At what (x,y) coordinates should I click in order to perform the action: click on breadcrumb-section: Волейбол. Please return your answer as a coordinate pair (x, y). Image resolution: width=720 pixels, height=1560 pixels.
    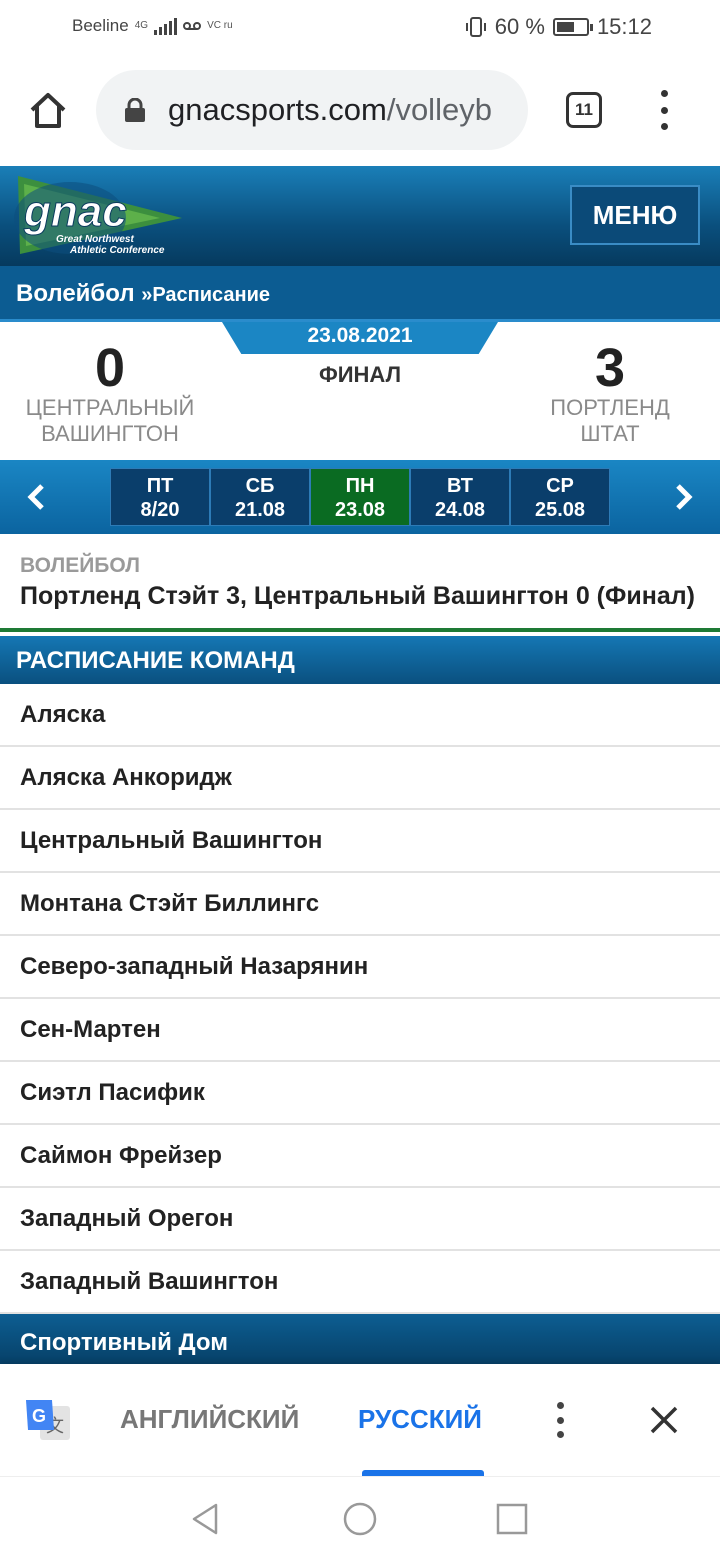
    Looking at the image, I should click on (75, 293).